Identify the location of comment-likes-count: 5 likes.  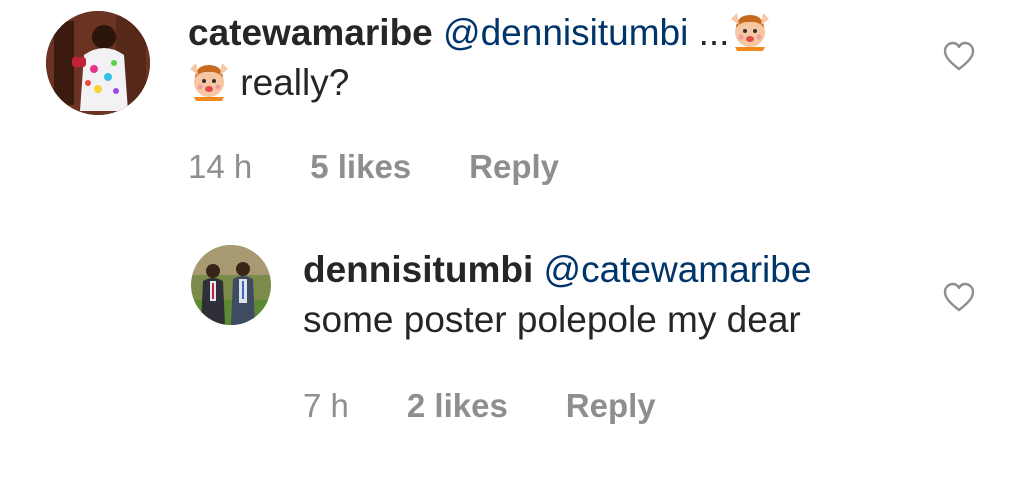
(360, 167).